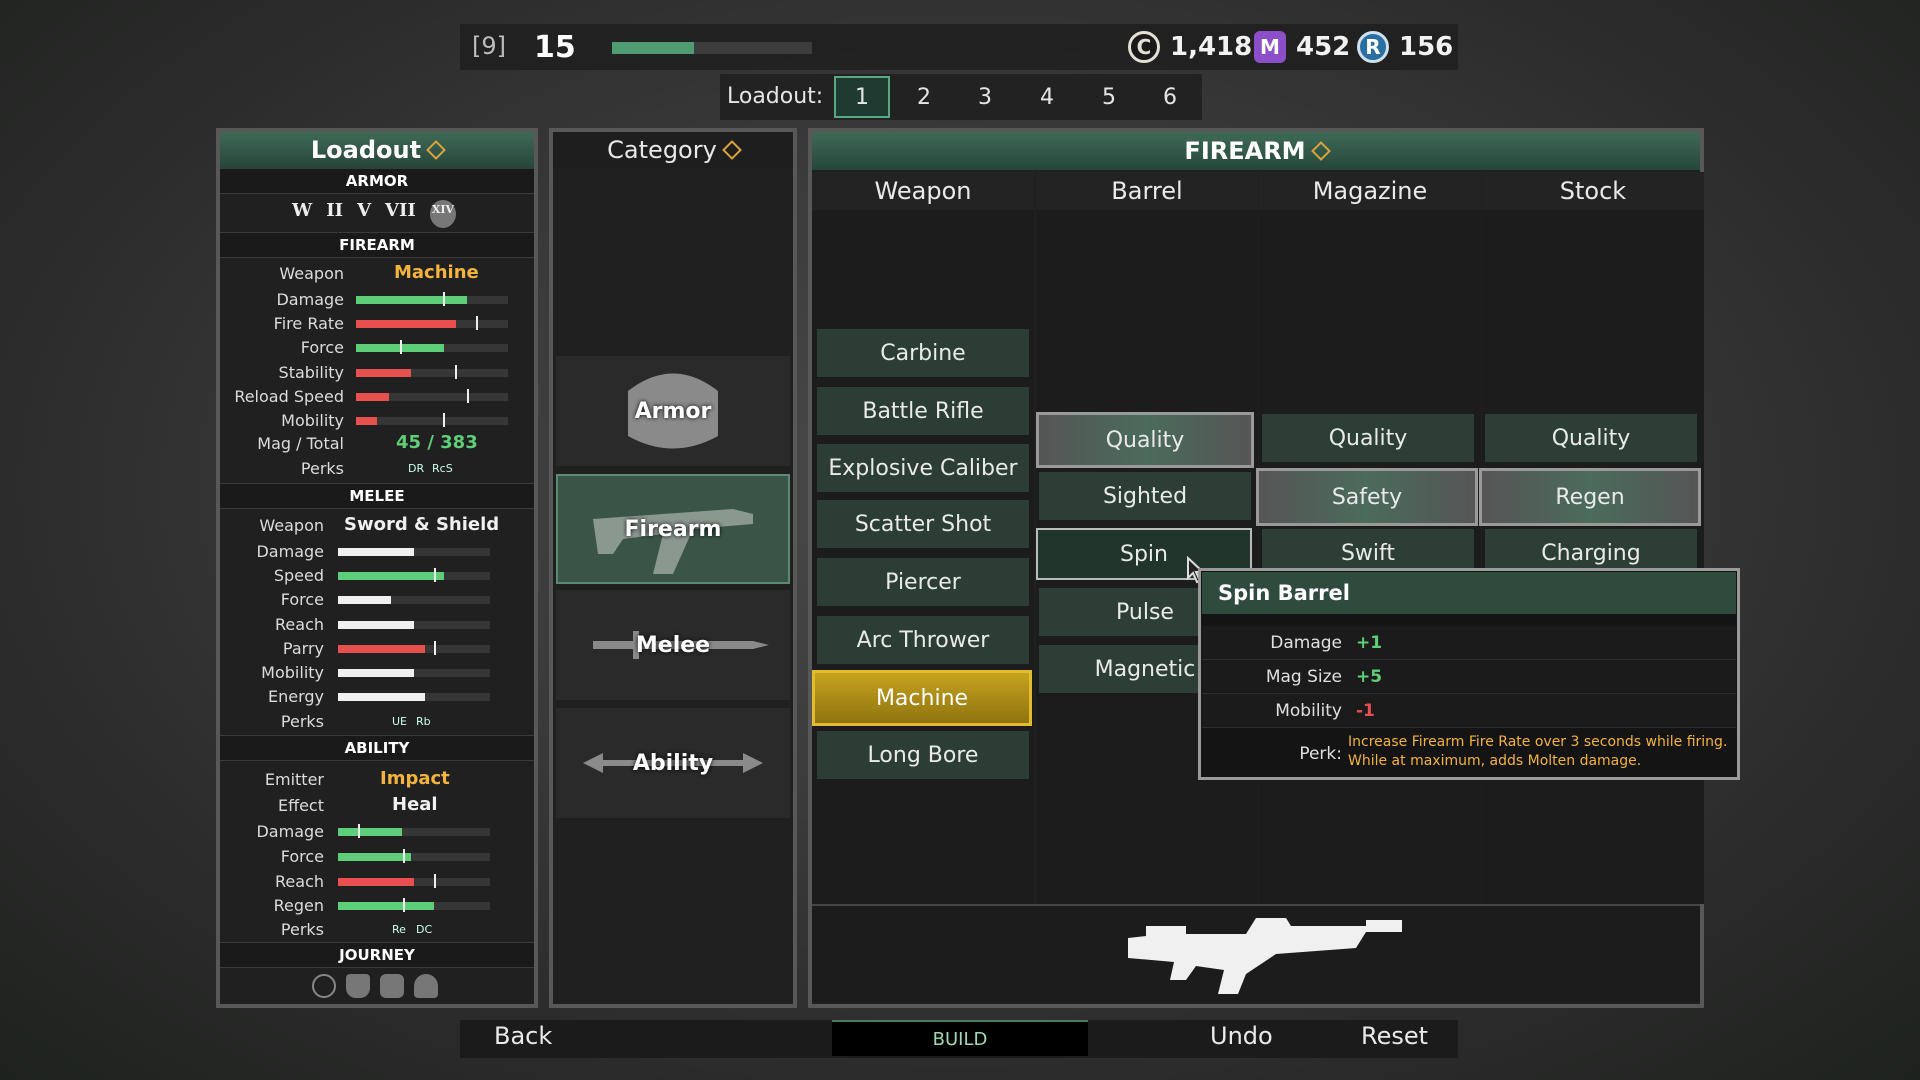  I want to click on back-button: Back, so click(523, 1036).